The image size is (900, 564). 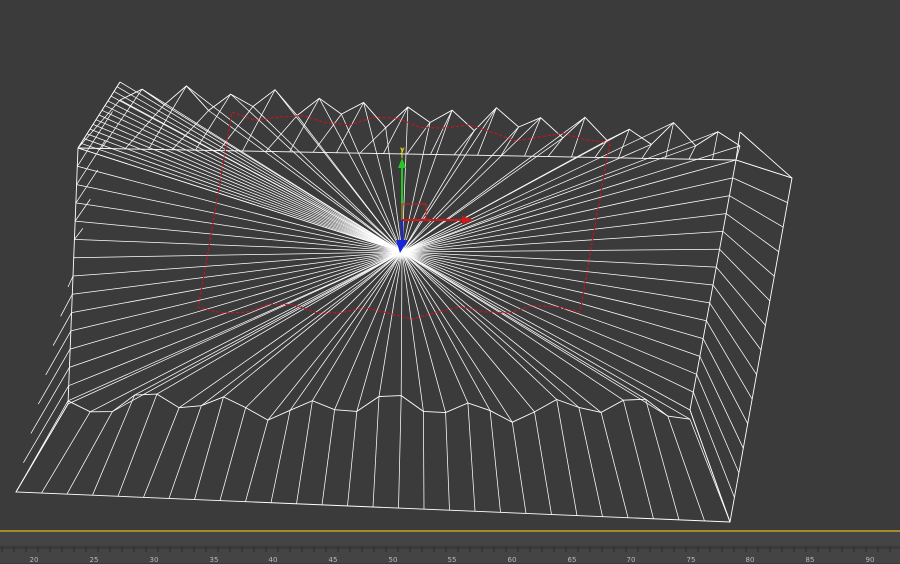 What do you see at coordinates (468, 220) in the screenshot?
I see `gizmo-x-arrow-icon` at bounding box center [468, 220].